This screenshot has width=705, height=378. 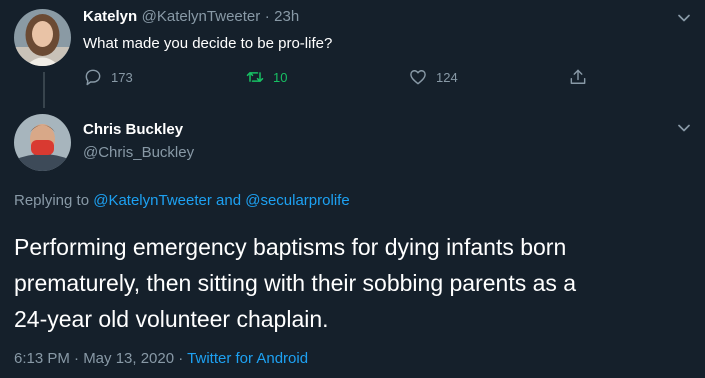 What do you see at coordinates (201, 16) in the screenshot?
I see `author-handle: @KatelynTweeter` at bounding box center [201, 16].